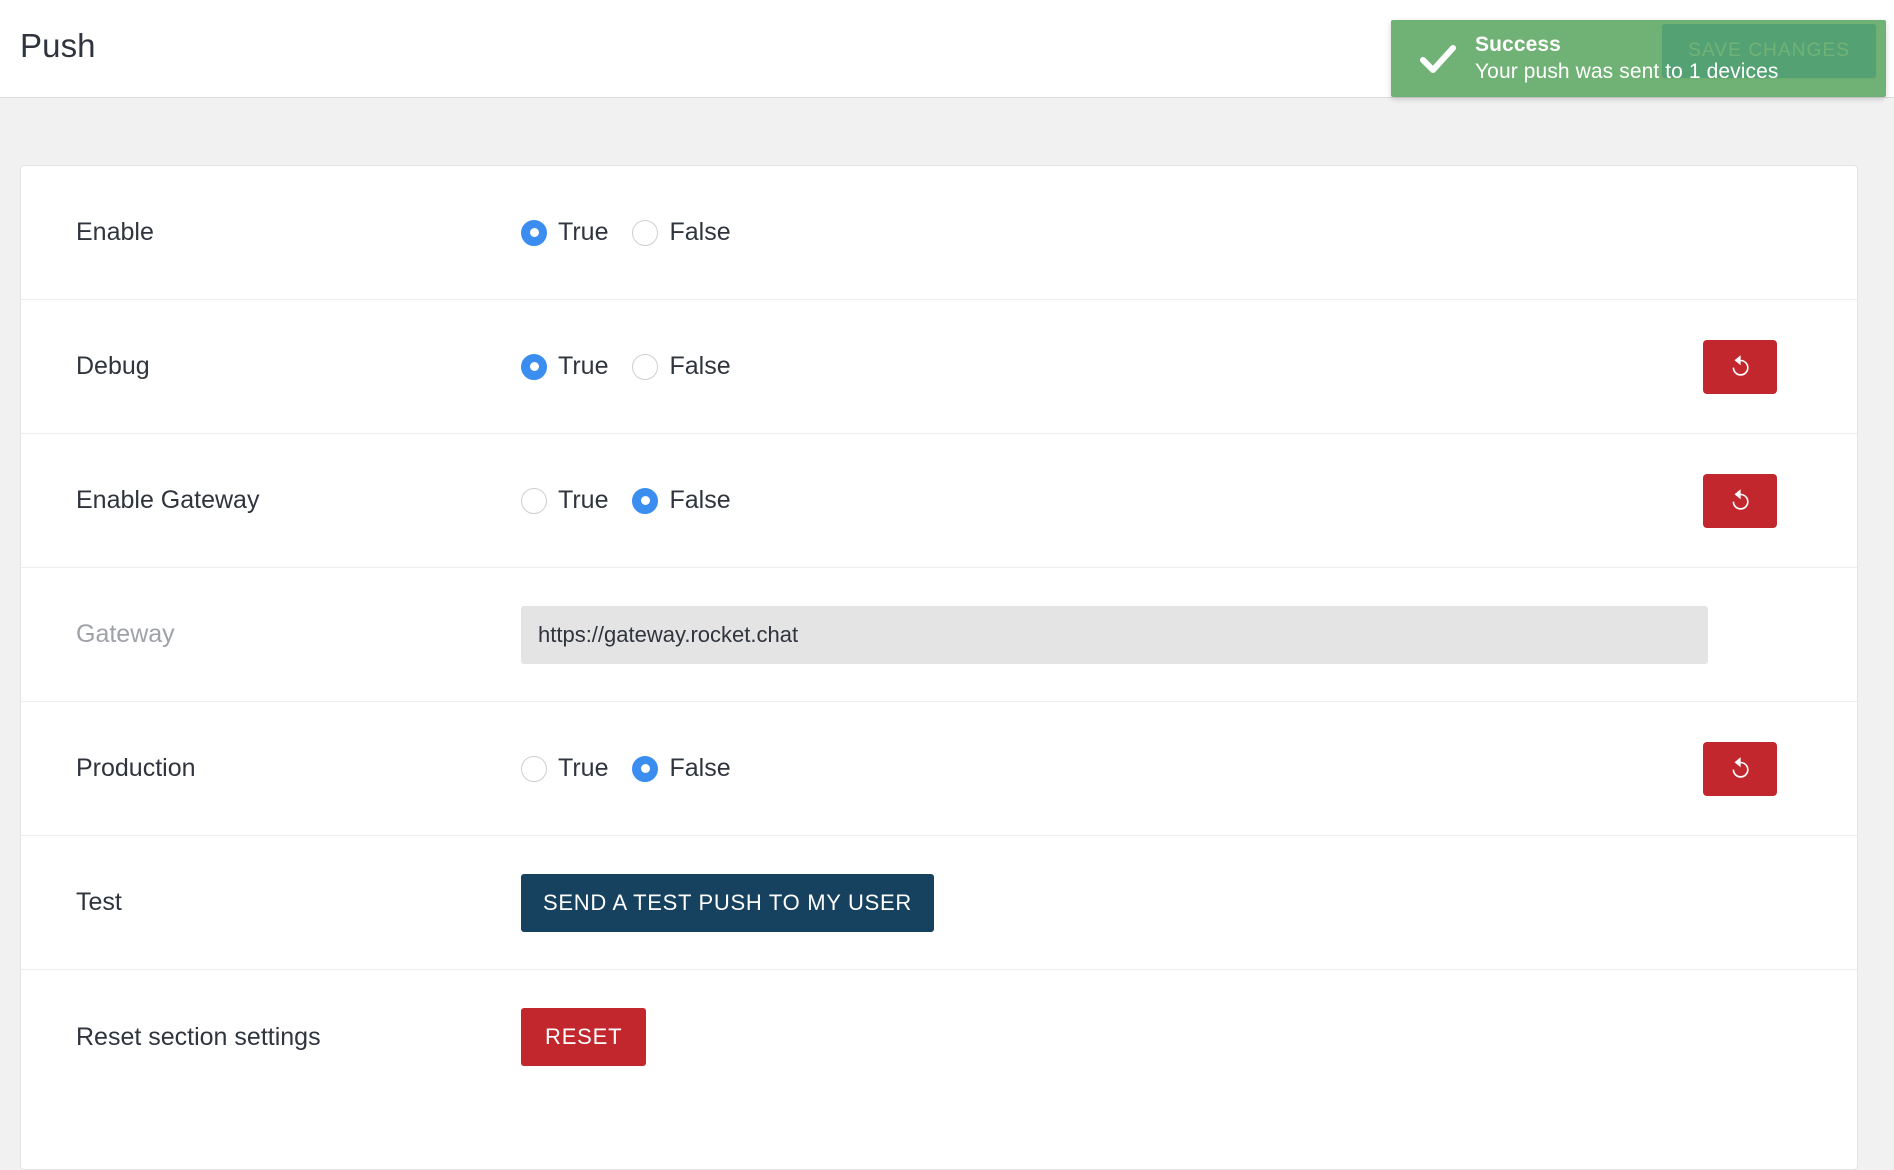  Describe the element at coordinates (626, 232) in the screenshot. I see `radio-group-enable: True False` at that location.